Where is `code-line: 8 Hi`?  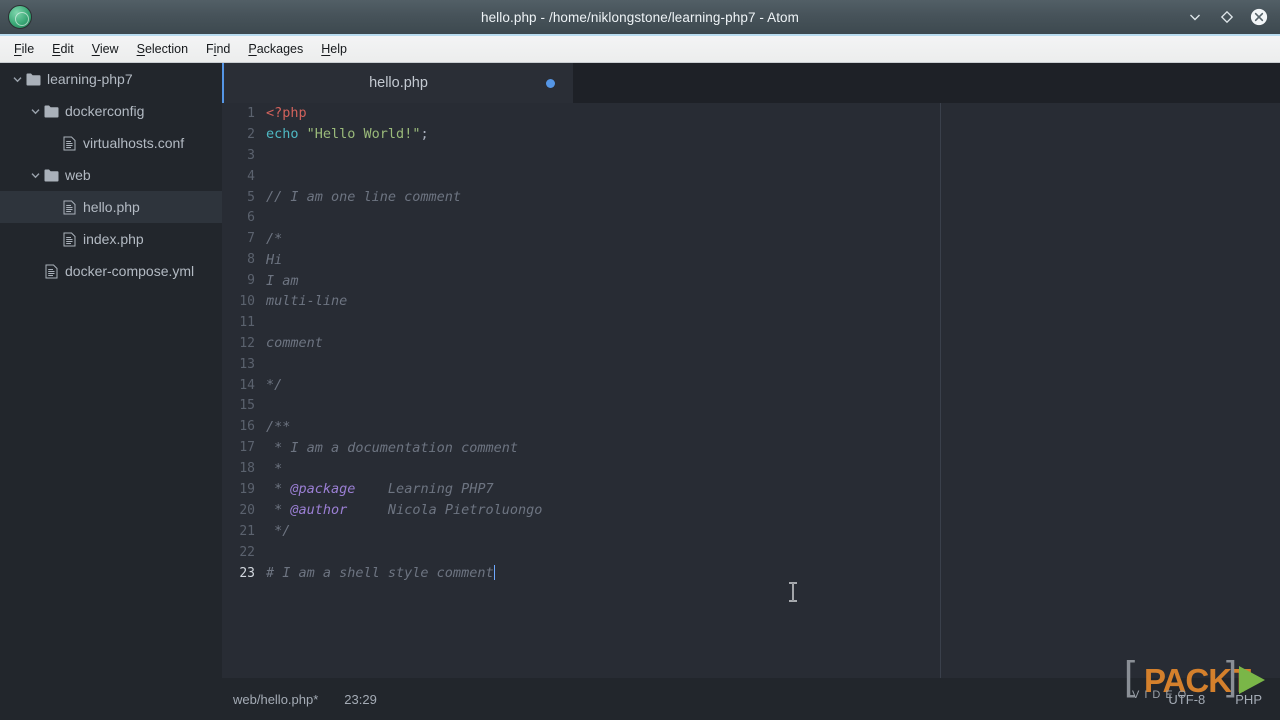 code-line: 8 Hi is located at coordinates (751, 259).